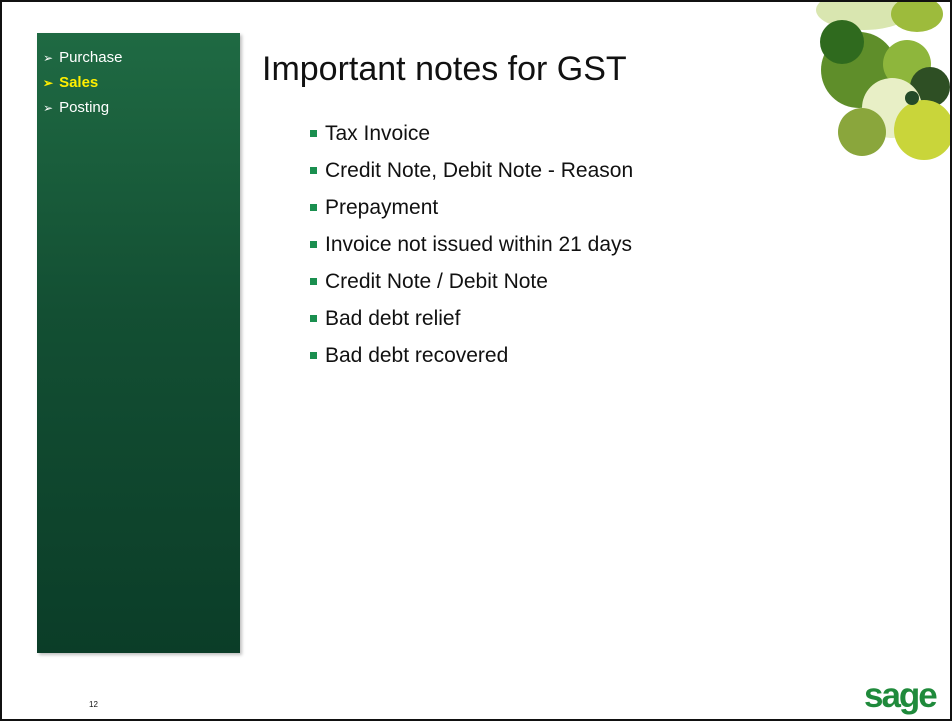 This screenshot has width=952, height=721. What do you see at coordinates (901, 695) in the screenshot?
I see `sage-logo: sage` at bounding box center [901, 695].